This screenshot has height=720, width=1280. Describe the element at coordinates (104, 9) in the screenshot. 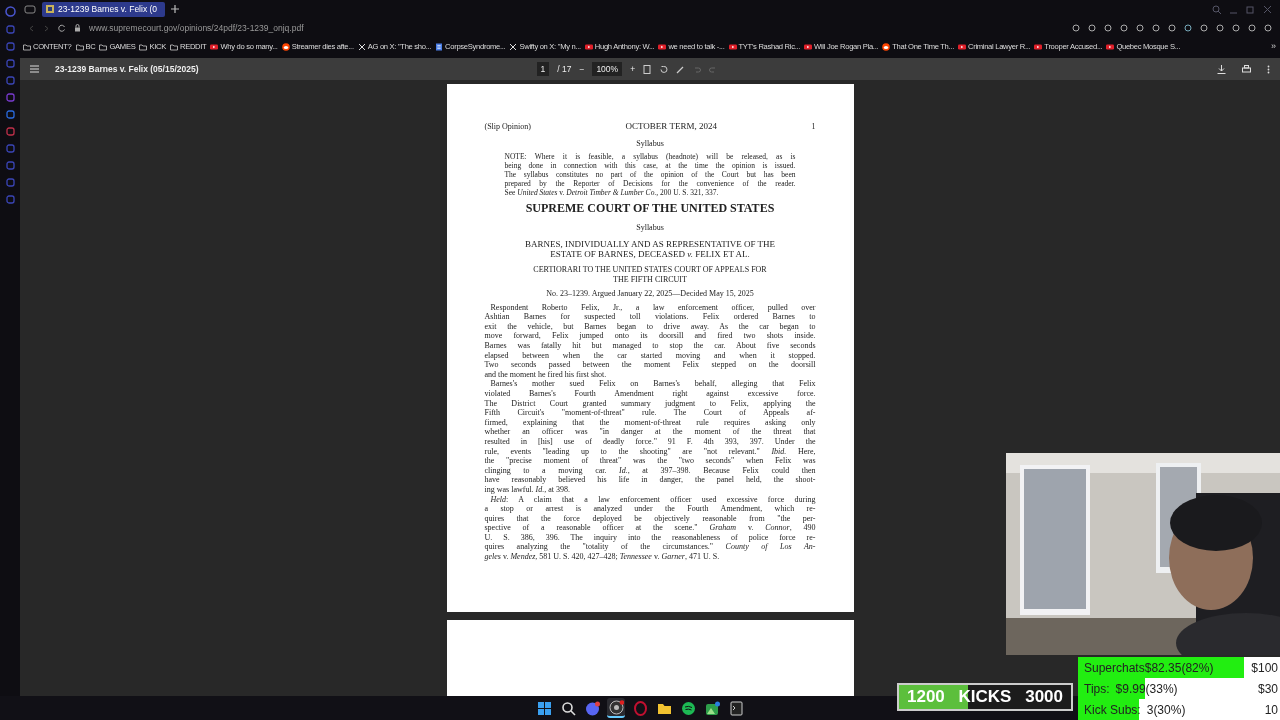

I see `browser-tab: 23-1239 Barnes v. Felix (0` at that location.